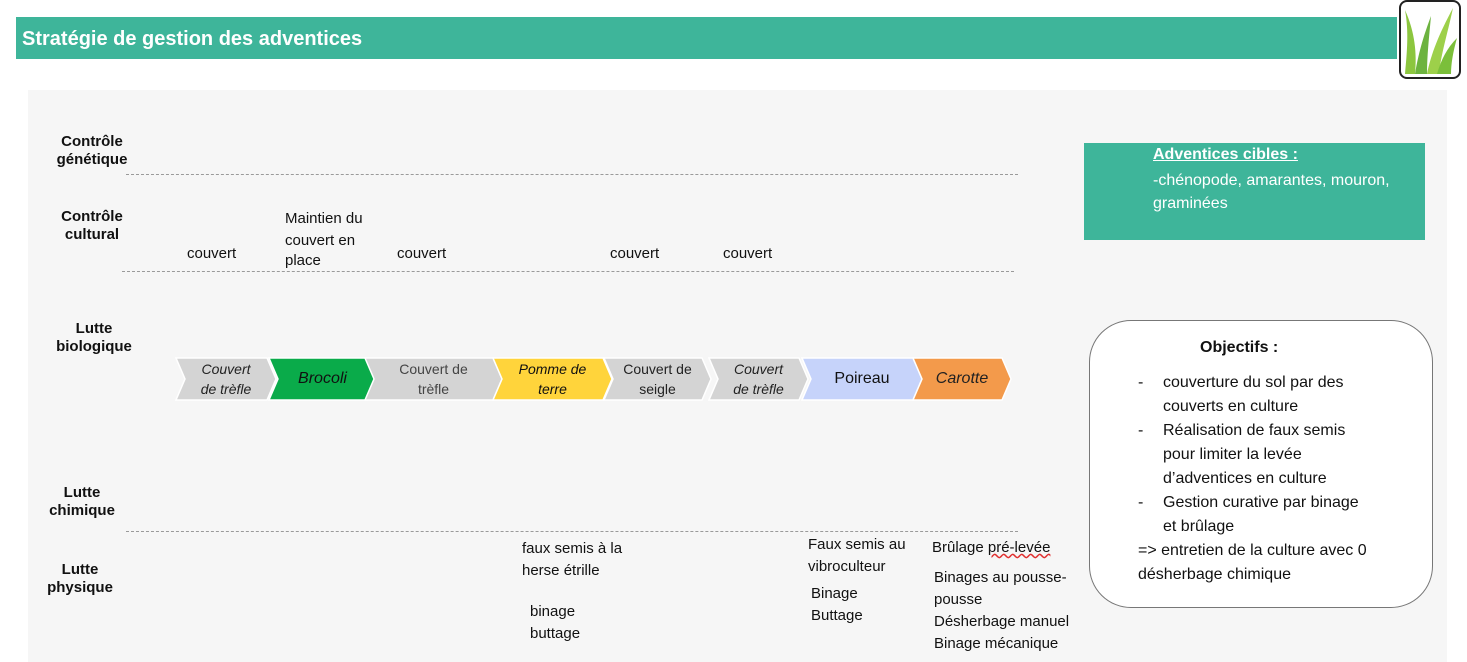 Image resolution: width=1467 pixels, height=662 pixels. What do you see at coordinates (433, 389) in the screenshot?
I see `rotation-label-line: trèfle` at bounding box center [433, 389].